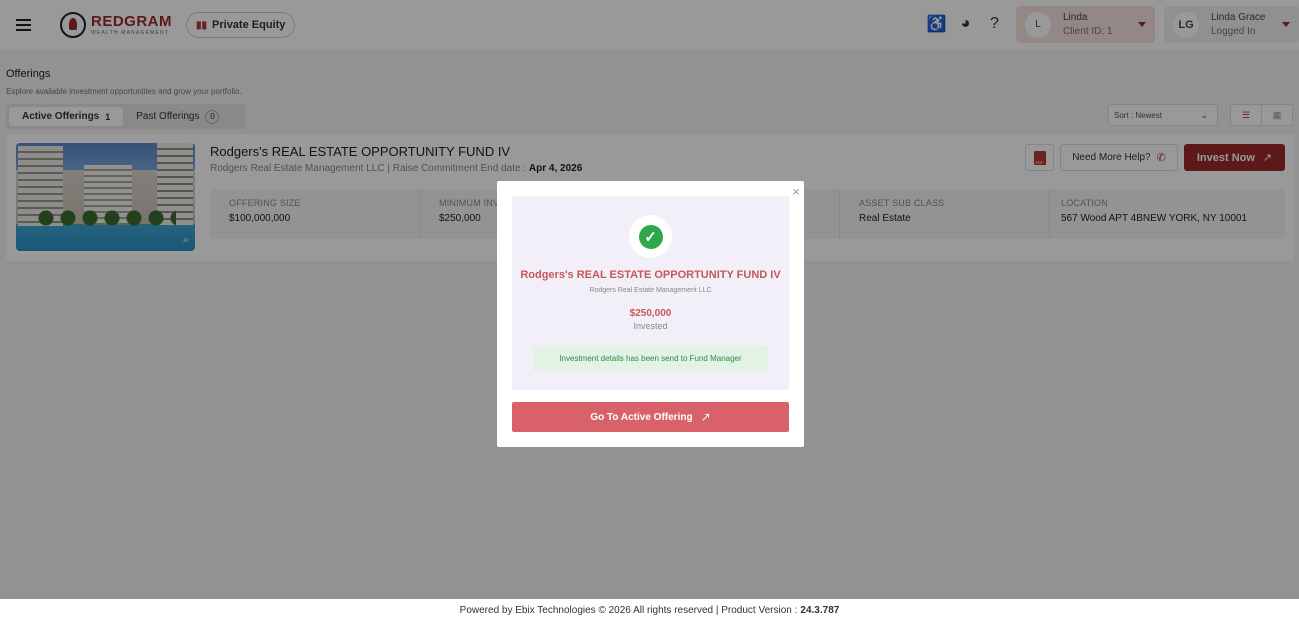  I want to click on close-icon: ×, so click(796, 191).